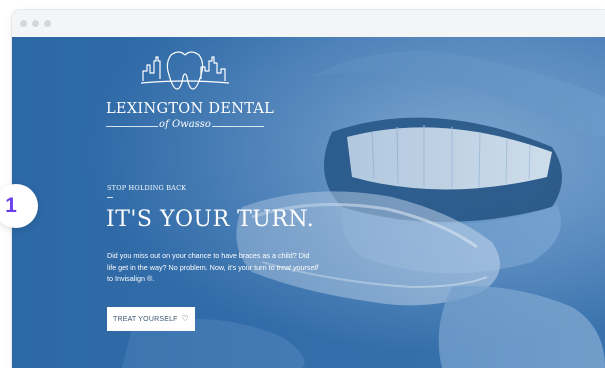 Image resolution: width=605 pixels, height=368 pixels. Describe the element at coordinates (297, 267) in the screenshot. I see `hero-body-emphasis: treat yourself` at that location.